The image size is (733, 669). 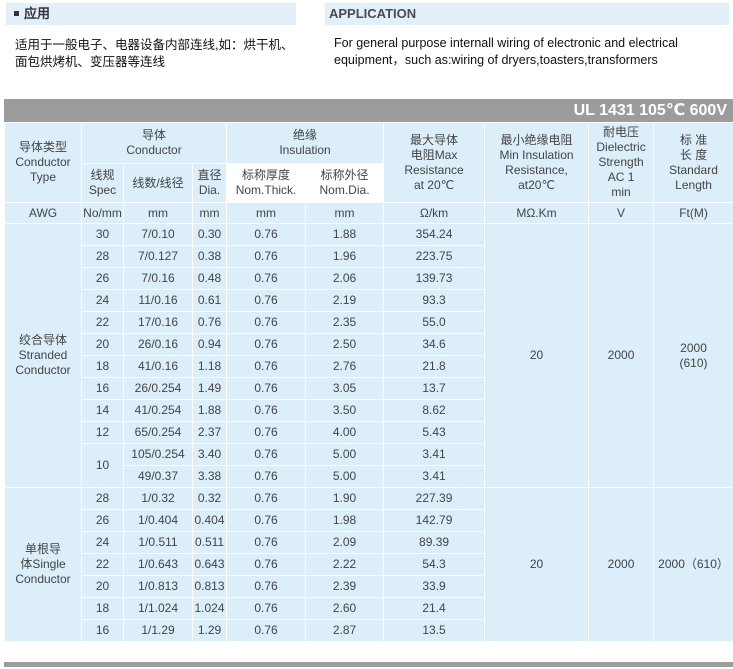 What do you see at coordinates (158, 300) in the screenshot?
I see `strand-cell: 11/0.16` at bounding box center [158, 300].